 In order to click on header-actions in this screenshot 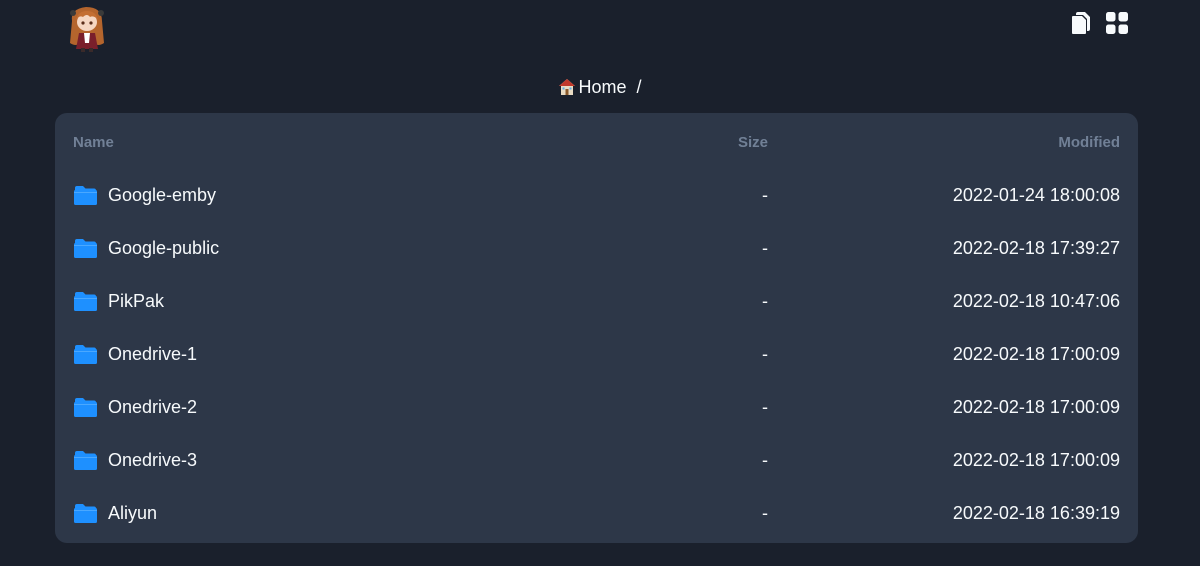, I will do `click(1099, 23)`.